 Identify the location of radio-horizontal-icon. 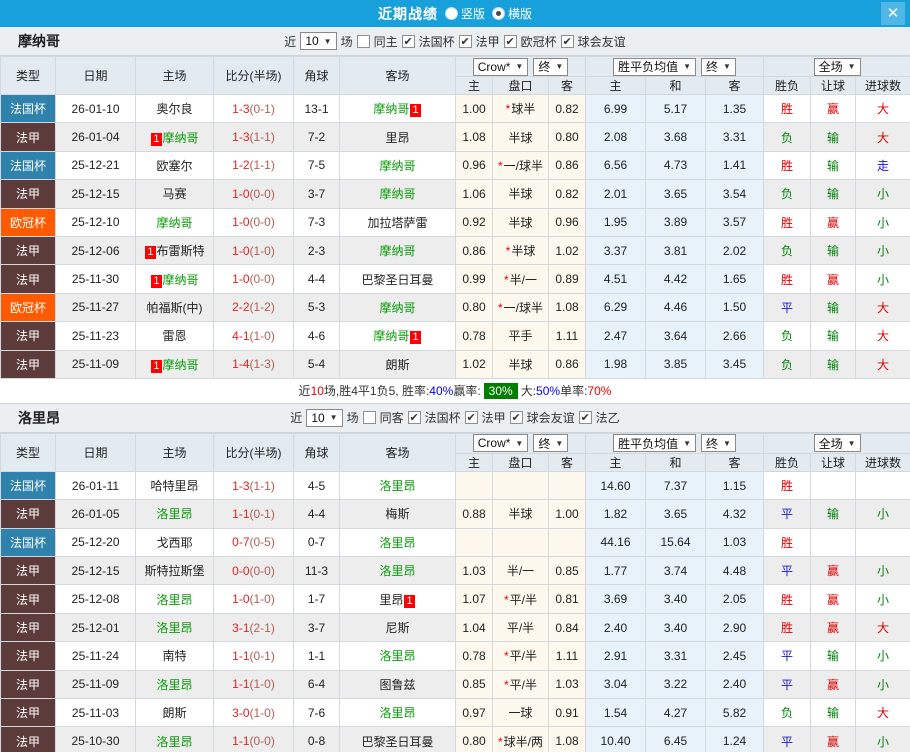
(498, 13).